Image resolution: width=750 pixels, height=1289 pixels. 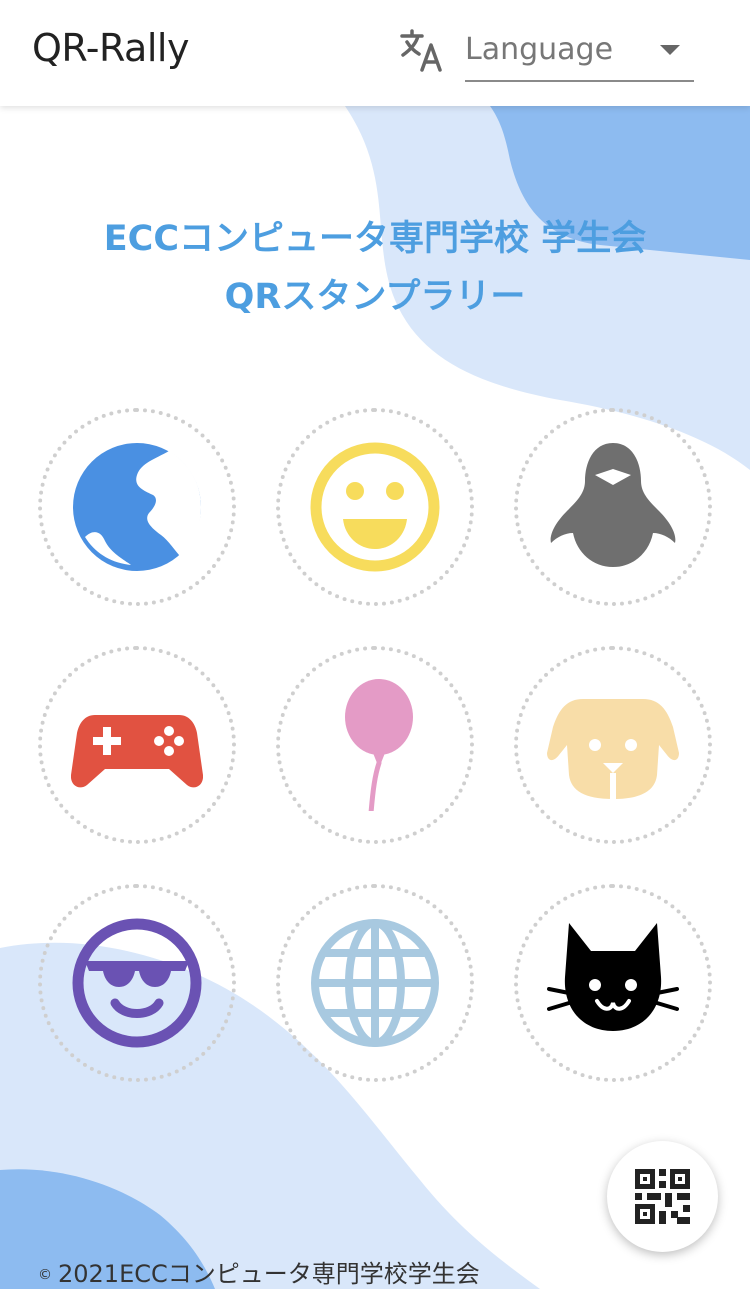 I want to click on gamepad-icon, so click(x=137, y=751).